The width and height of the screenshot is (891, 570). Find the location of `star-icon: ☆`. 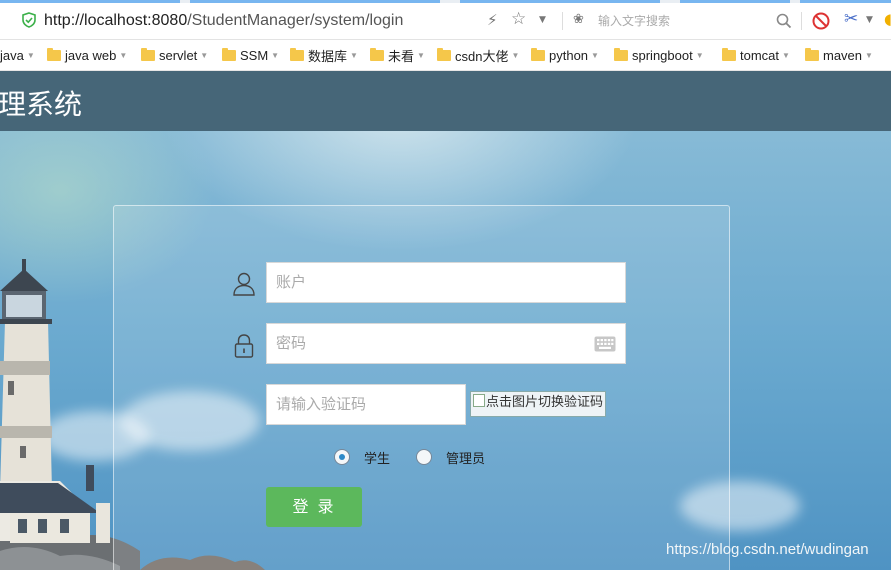

star-icon: ☆ is located at coordinates (518, 19).